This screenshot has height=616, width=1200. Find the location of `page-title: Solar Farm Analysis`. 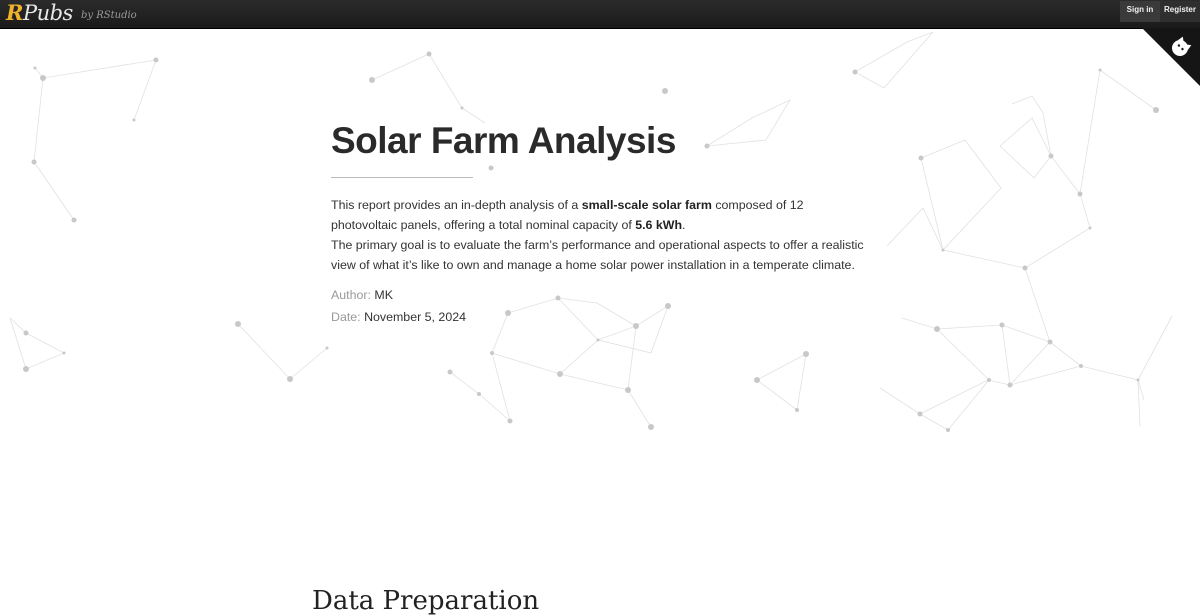

page-title: Solar Farm Analysis is located at coordinates (503, 140).